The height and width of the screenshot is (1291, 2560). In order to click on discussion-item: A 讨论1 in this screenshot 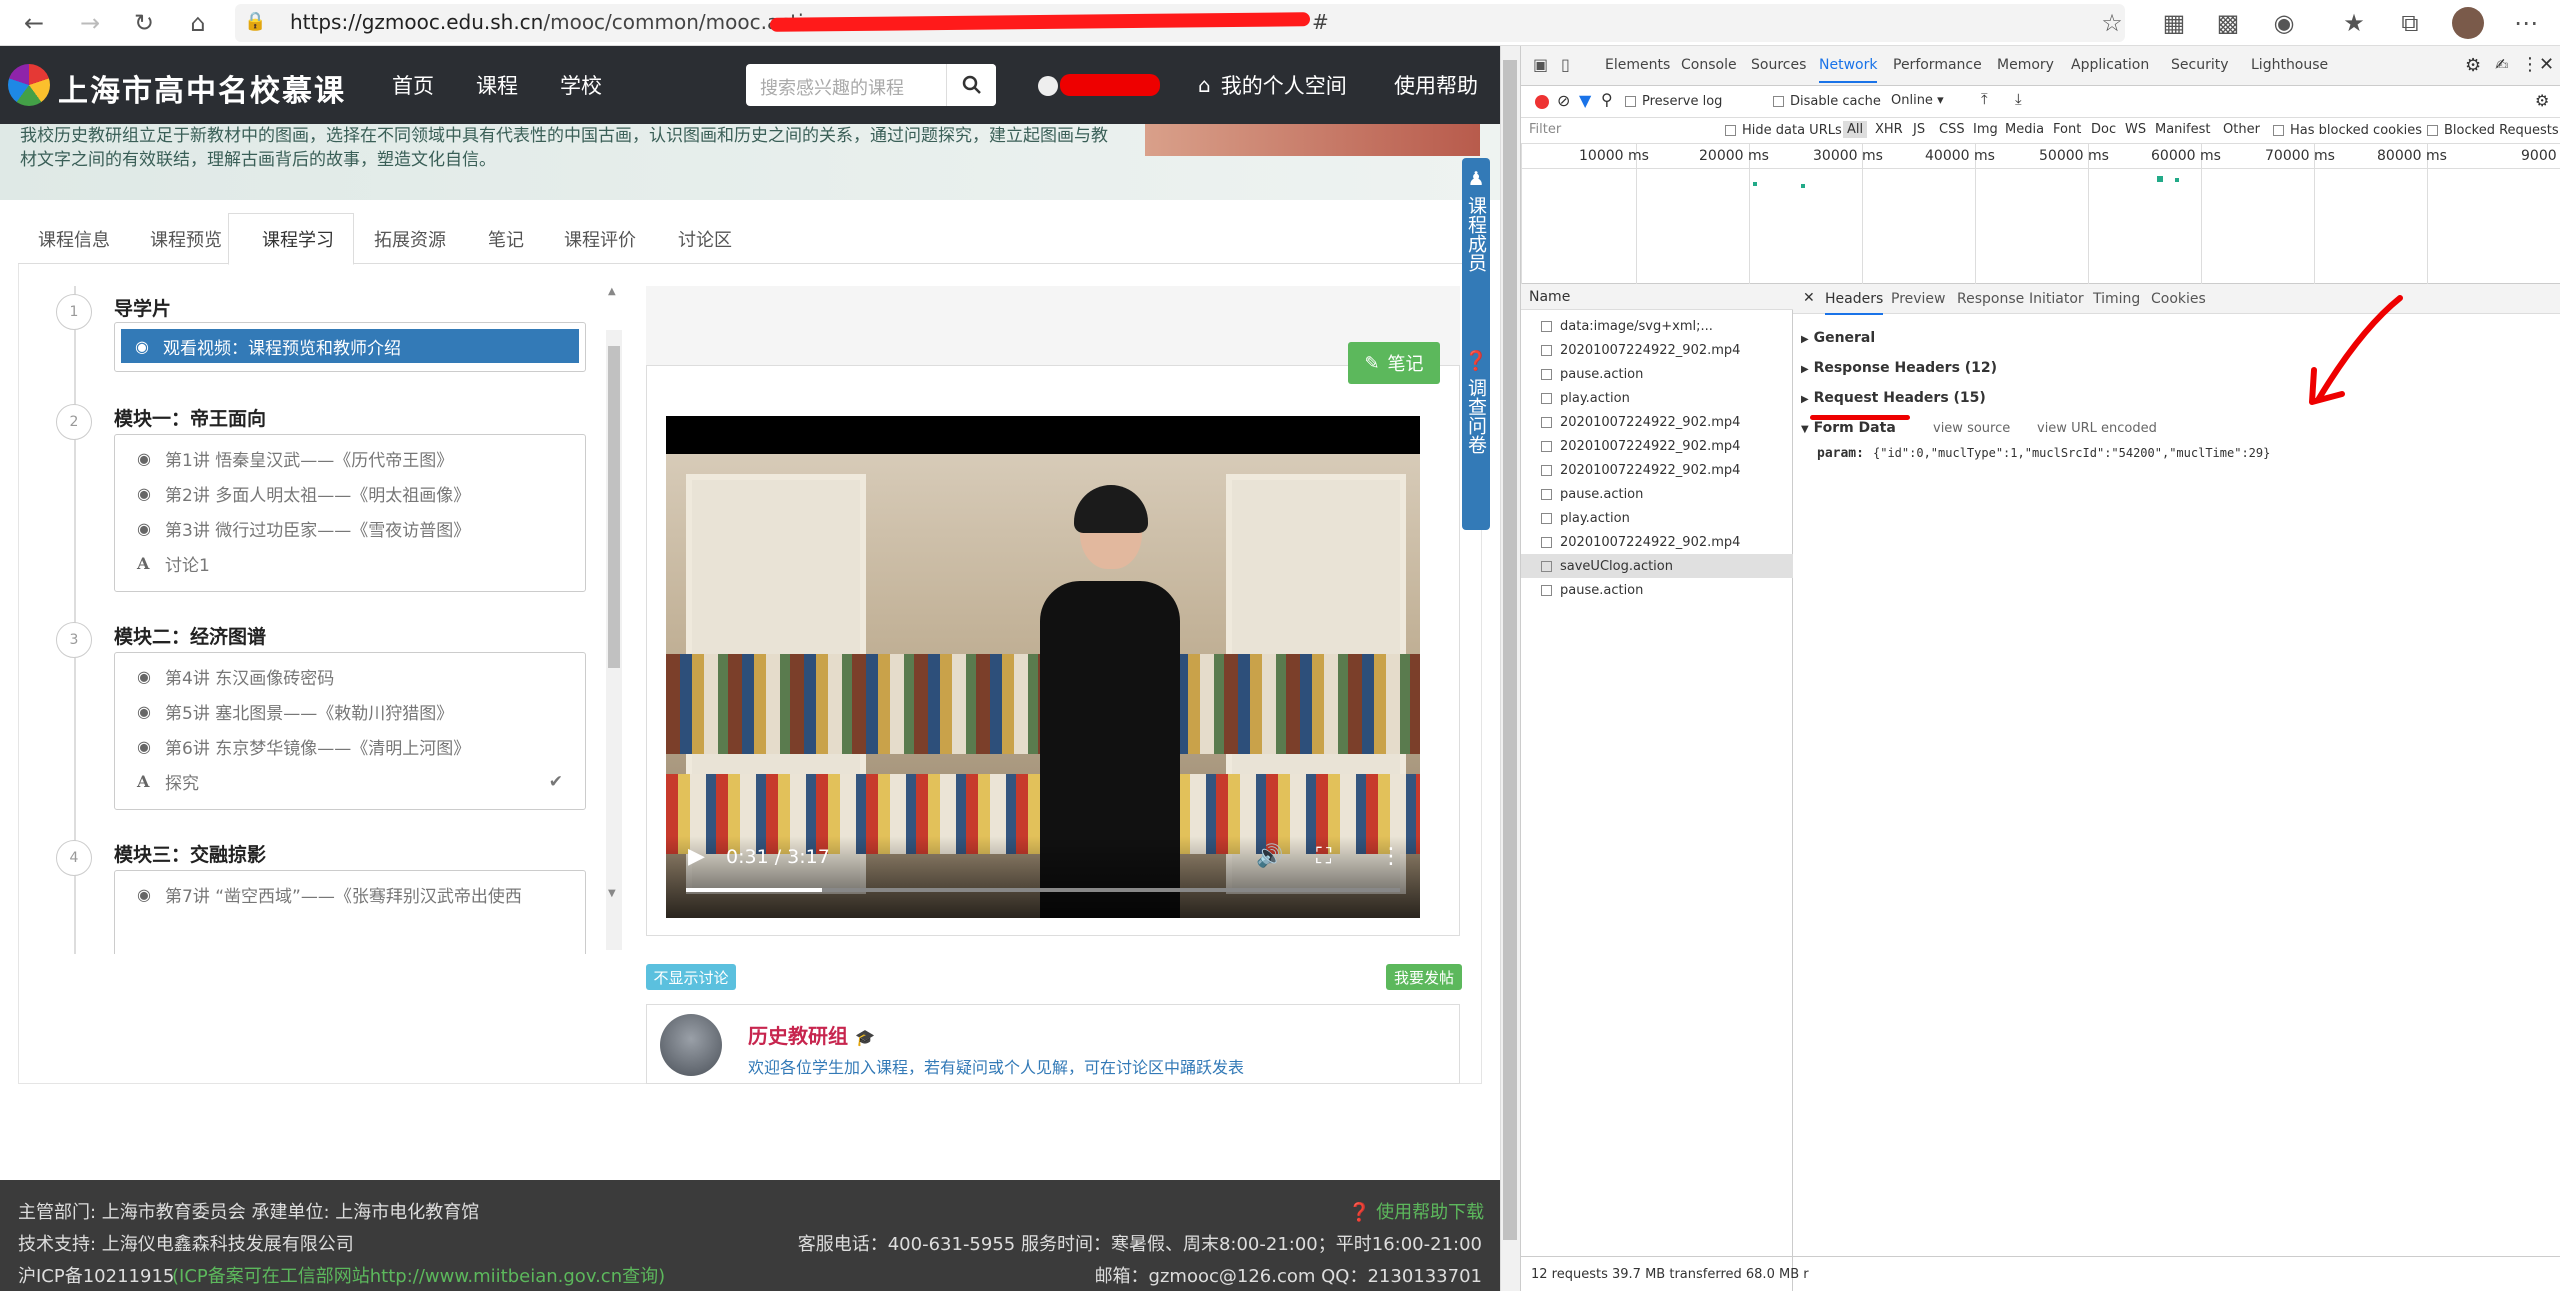, I will do `click(350, 563)`.